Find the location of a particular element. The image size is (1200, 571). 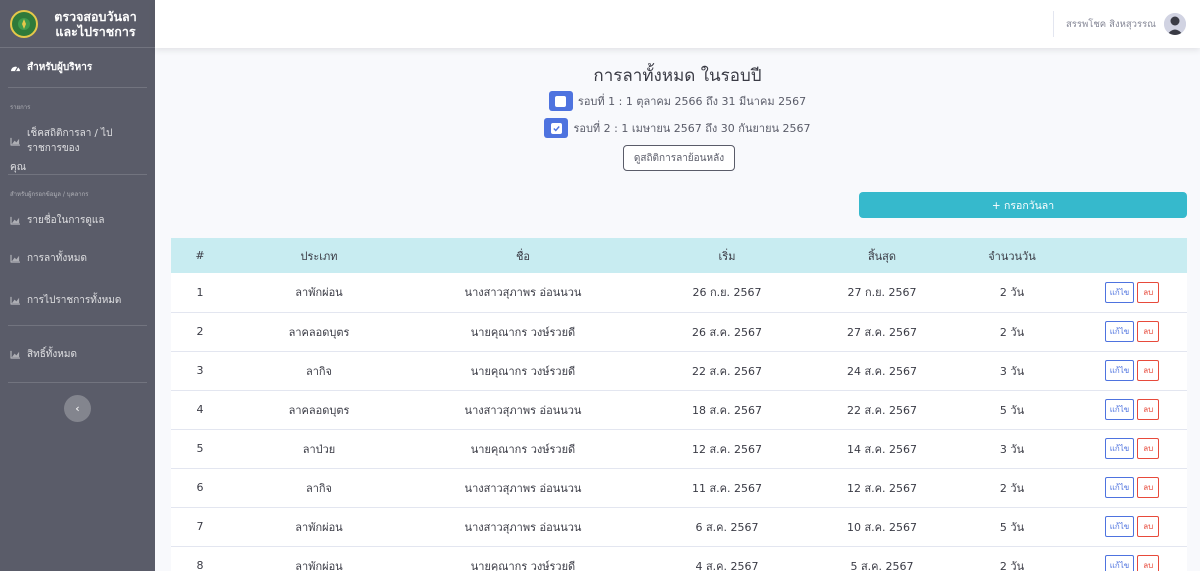

sidebar-item-people: รายชื่อในการดูแล is located at coordinates (77, 220).